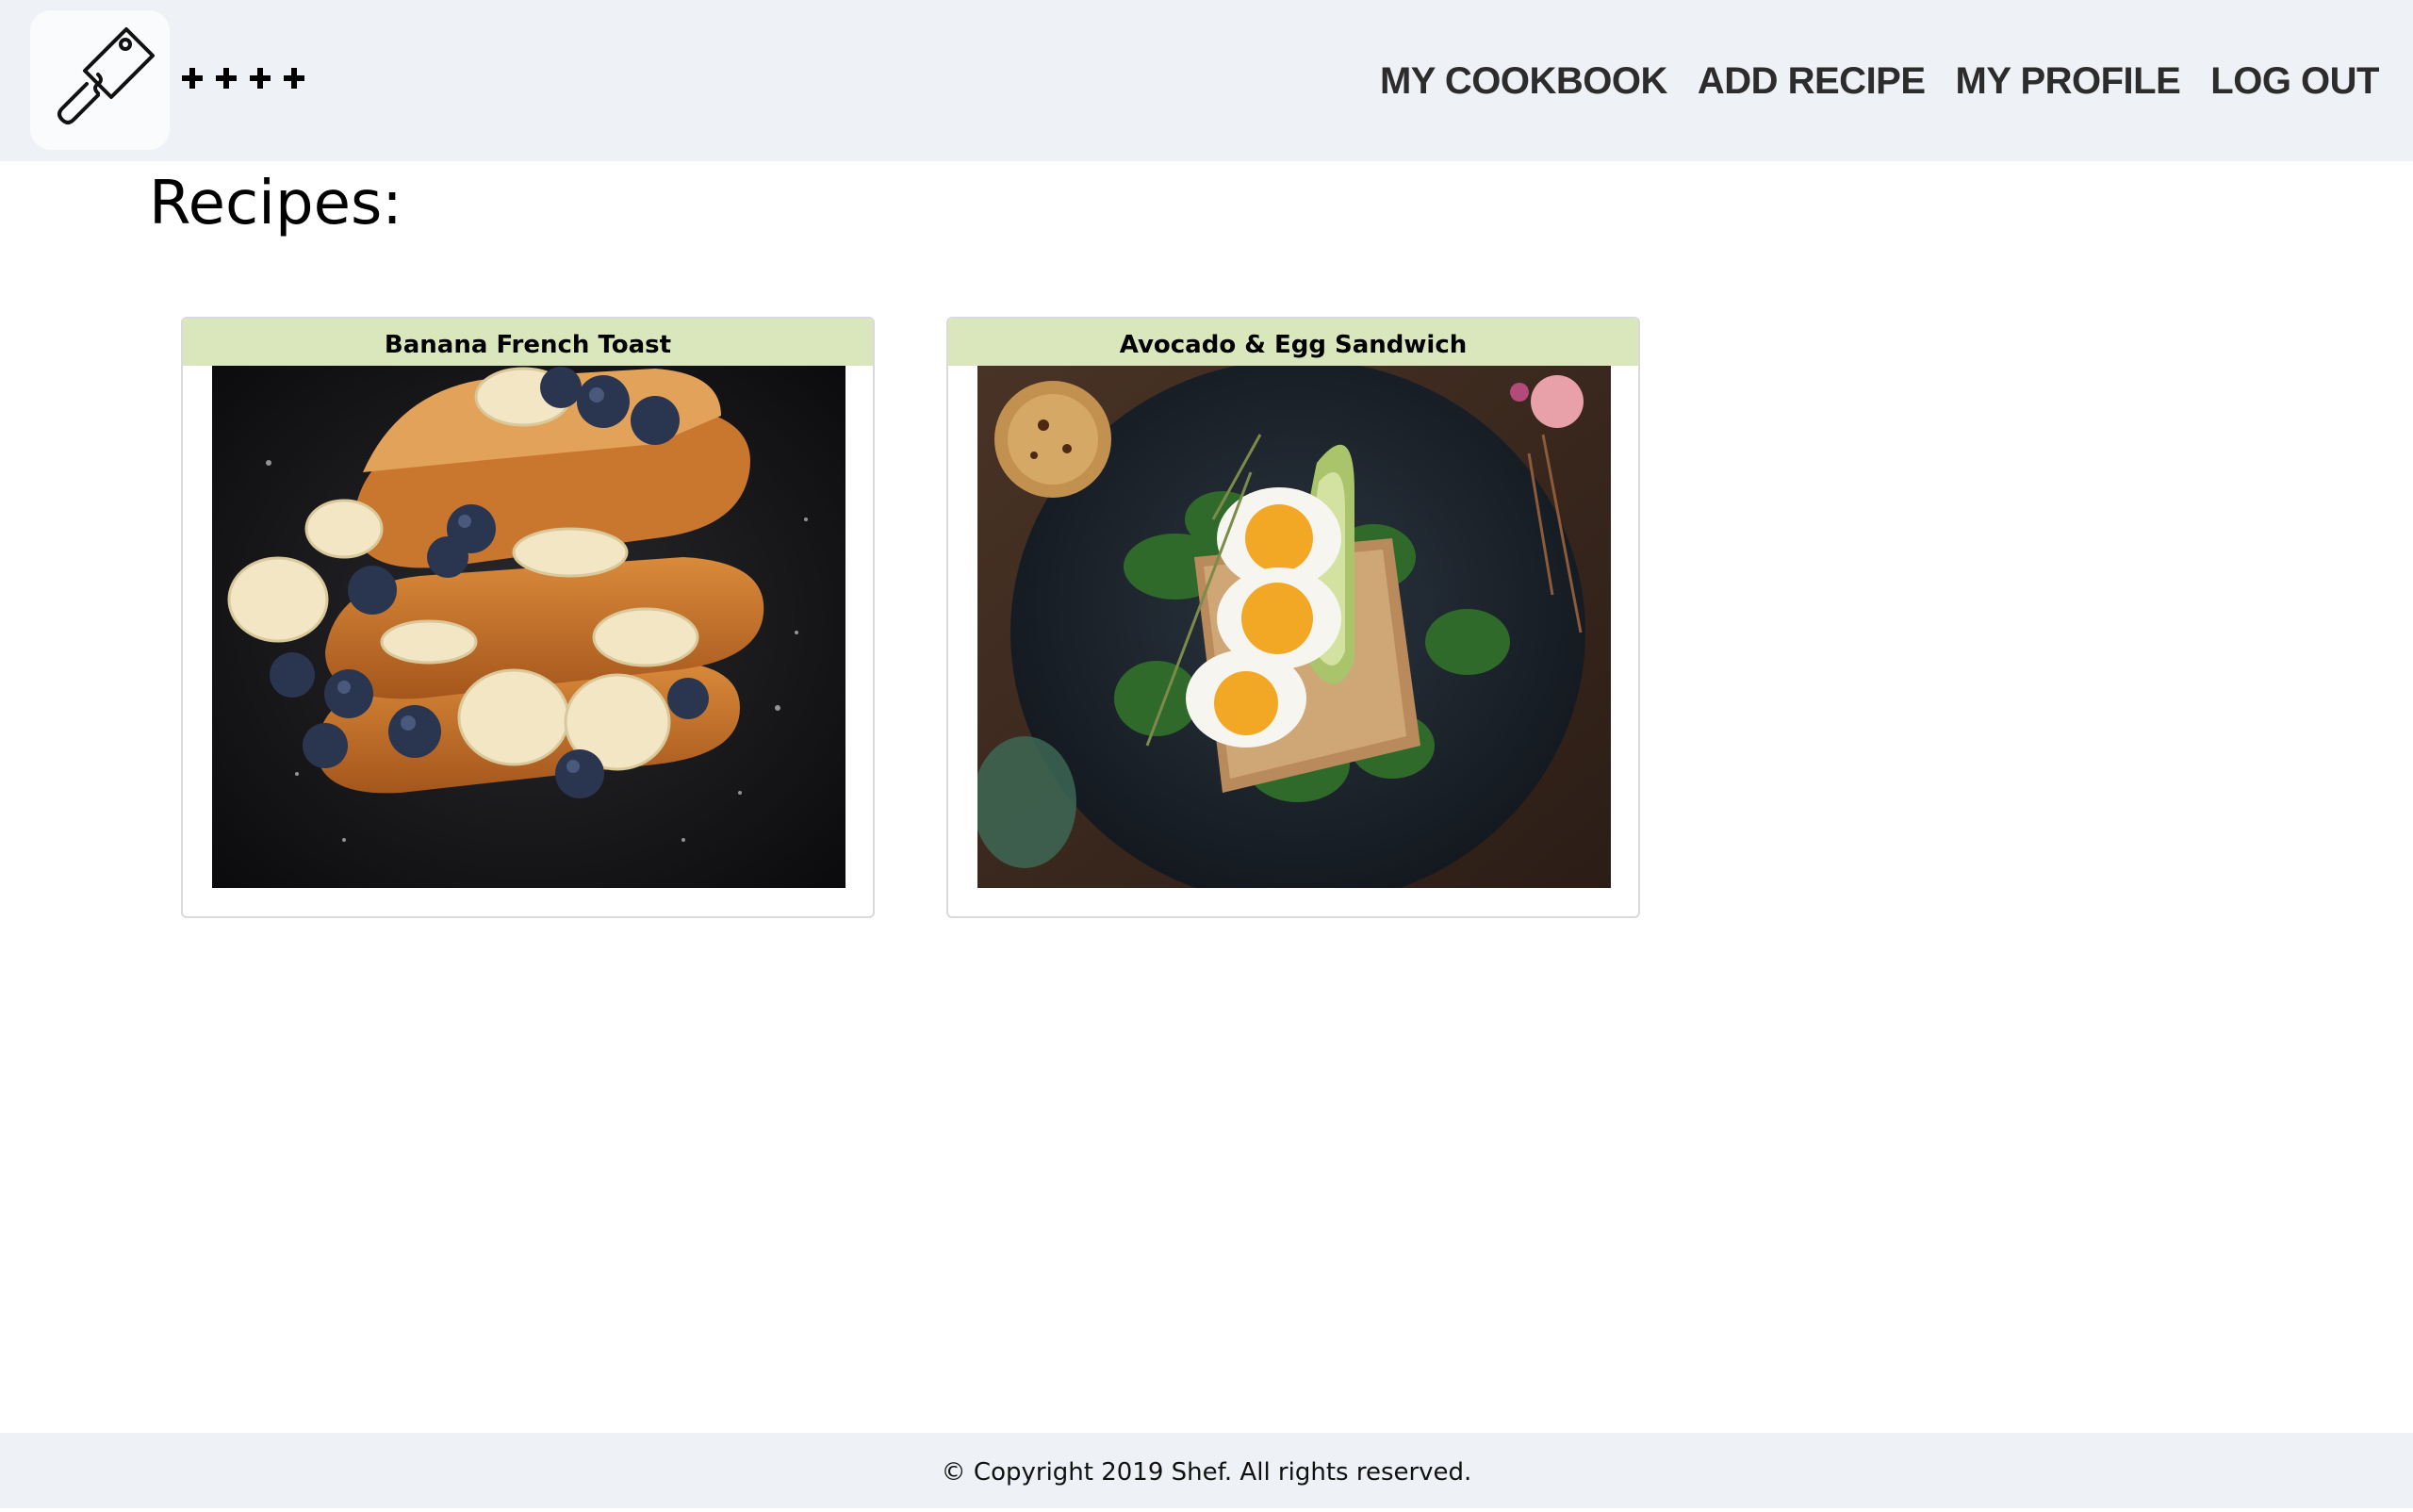 This screenshot has width=2413, height=1512. I want to click on french-toast-photo, so click(529, 619).